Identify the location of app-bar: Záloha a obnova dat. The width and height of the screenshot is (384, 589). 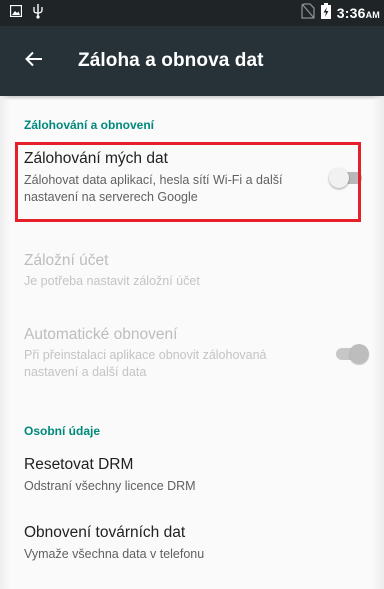
(192, 61).